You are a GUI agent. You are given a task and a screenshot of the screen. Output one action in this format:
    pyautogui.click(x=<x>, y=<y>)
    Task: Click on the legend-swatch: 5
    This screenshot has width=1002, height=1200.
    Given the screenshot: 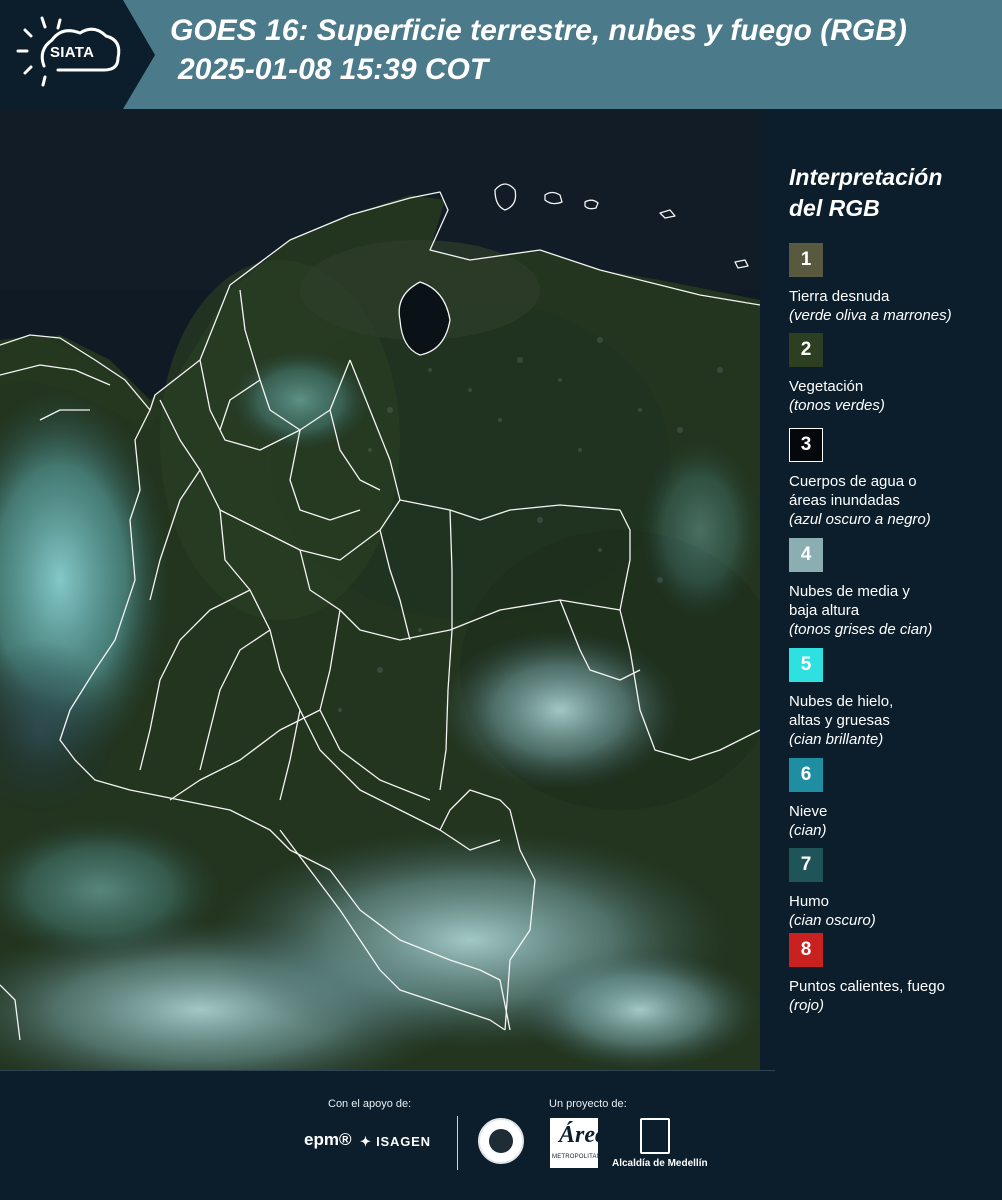 What is the action you would take?
    pyautogui.click(x=806, y=665)
    